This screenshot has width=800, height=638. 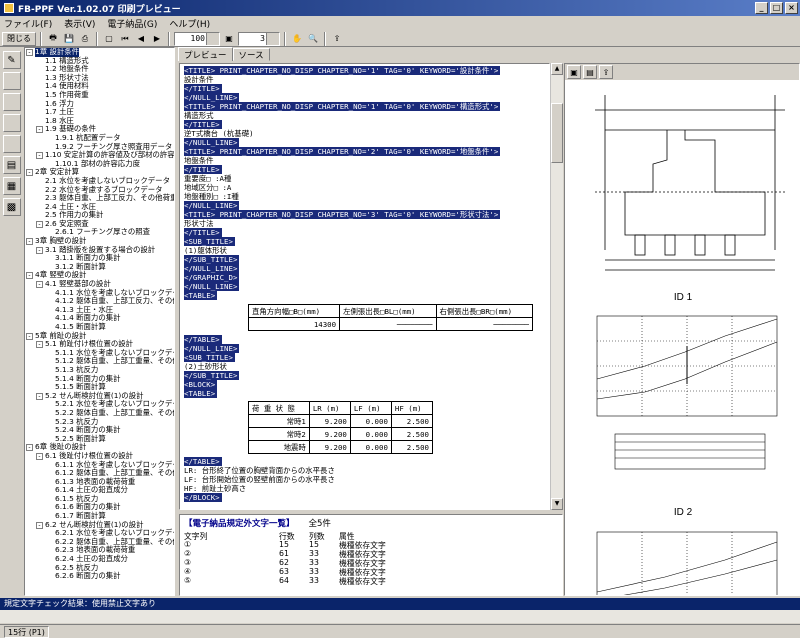 What do you see at coordinates (211, 196) in the screenshot?
I see `source-text: 地盤種別□ :I種` at bounding box center [211, 196].